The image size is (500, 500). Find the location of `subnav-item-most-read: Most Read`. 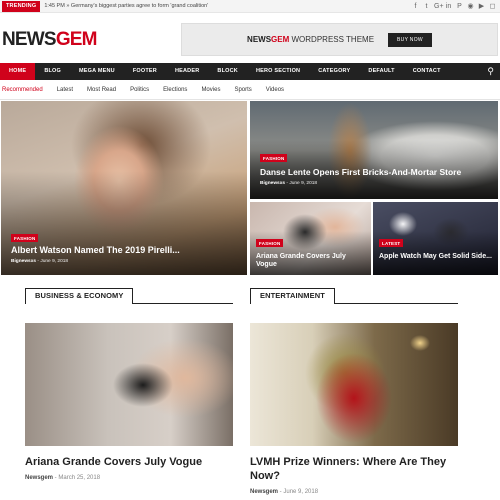

subnav-item-most-read: Most Read is located at coordinates (101, 90).